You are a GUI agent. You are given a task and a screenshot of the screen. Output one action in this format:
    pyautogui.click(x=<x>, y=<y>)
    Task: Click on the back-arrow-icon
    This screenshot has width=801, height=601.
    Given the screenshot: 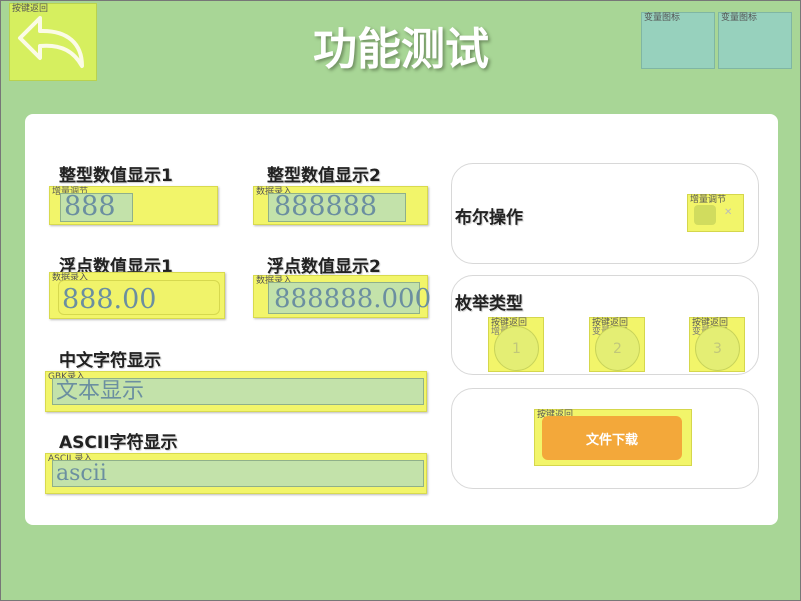 What is the action you would take?
    pyautogui.click(x=51, y=42)
    